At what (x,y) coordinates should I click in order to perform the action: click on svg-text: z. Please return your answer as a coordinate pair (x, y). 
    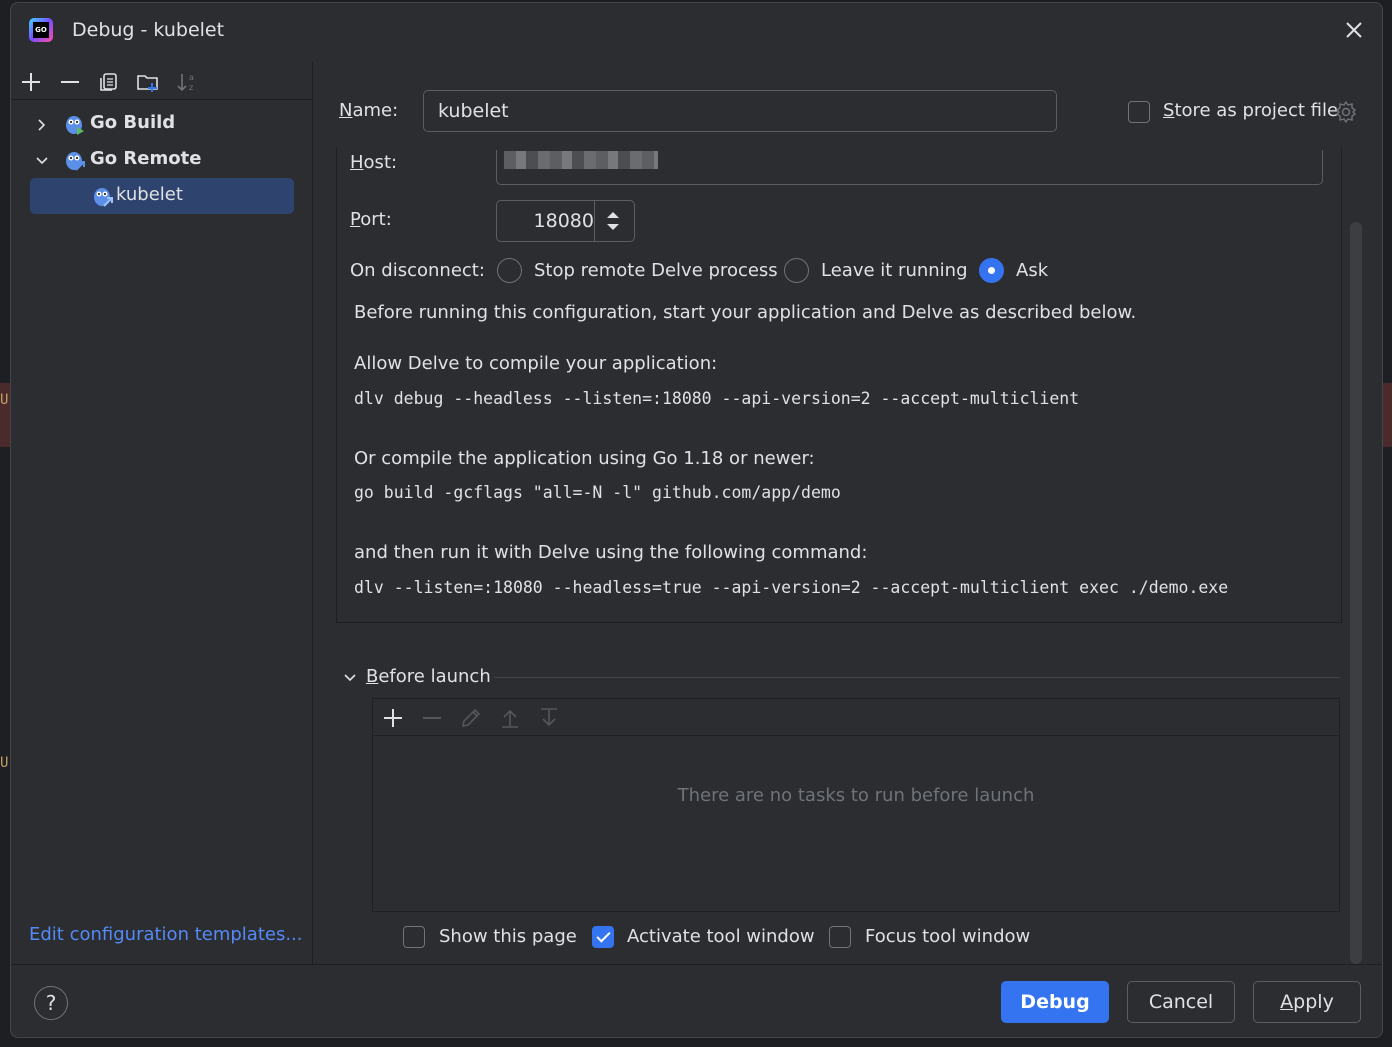
    Looking at the image, I should click on (191, 87).